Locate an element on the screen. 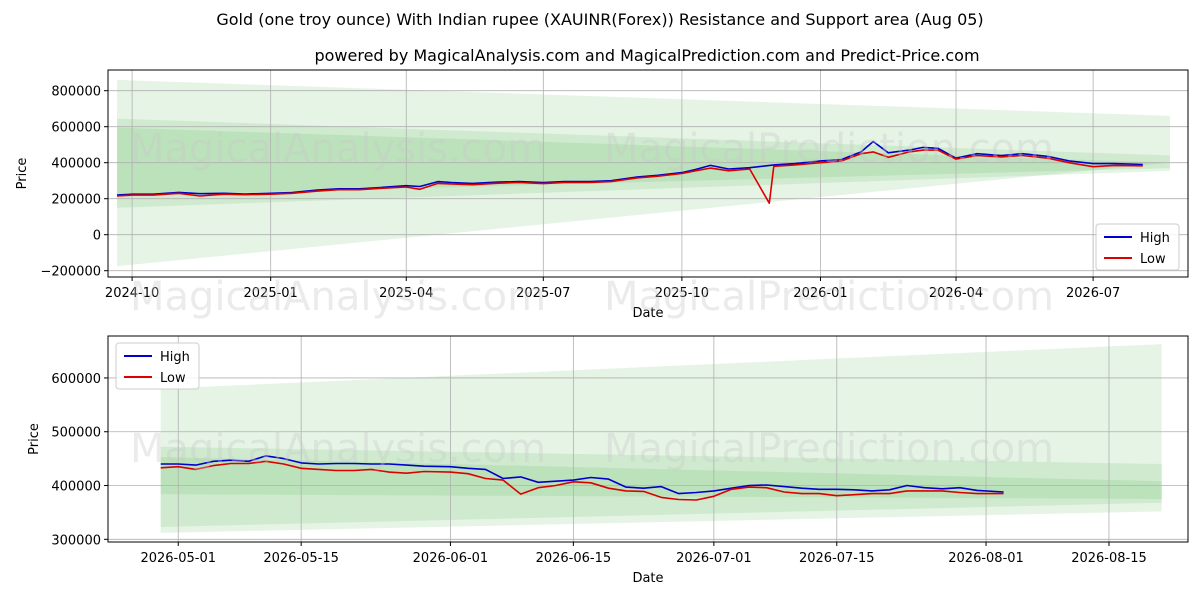  x-tick-label: 2026-08-01 is located at coordinates (986, 558).